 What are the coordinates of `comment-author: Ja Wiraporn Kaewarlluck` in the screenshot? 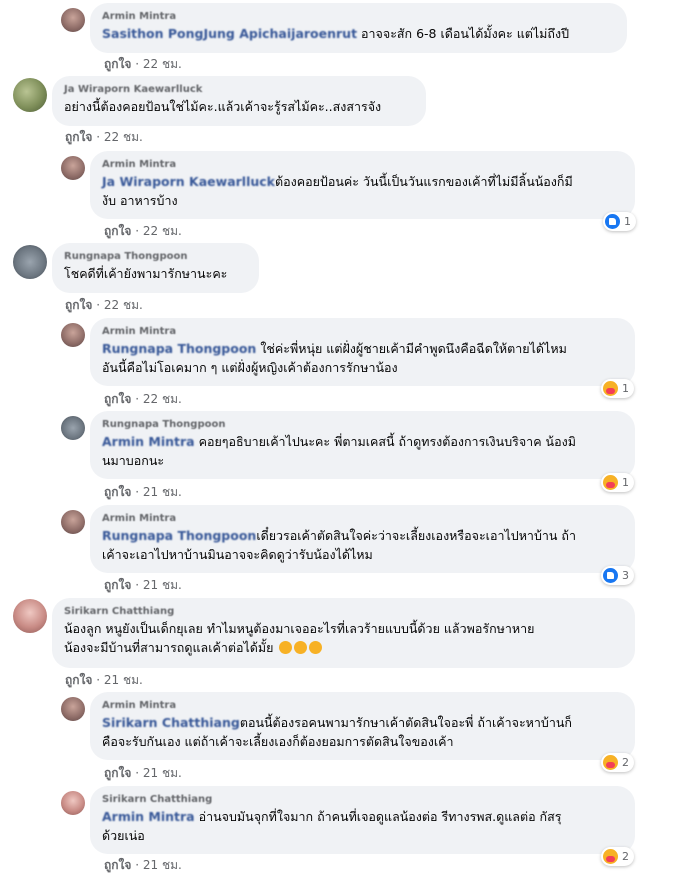 It's located at (239, 90).